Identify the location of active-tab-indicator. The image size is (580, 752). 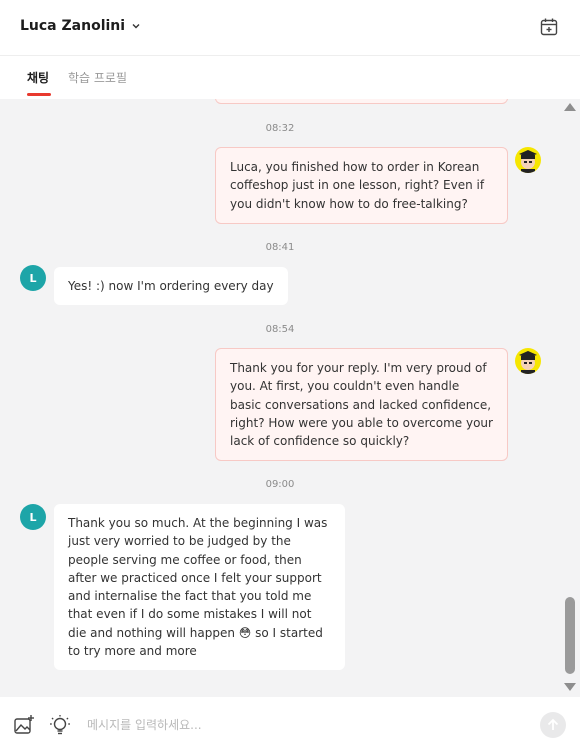
(39, 94).